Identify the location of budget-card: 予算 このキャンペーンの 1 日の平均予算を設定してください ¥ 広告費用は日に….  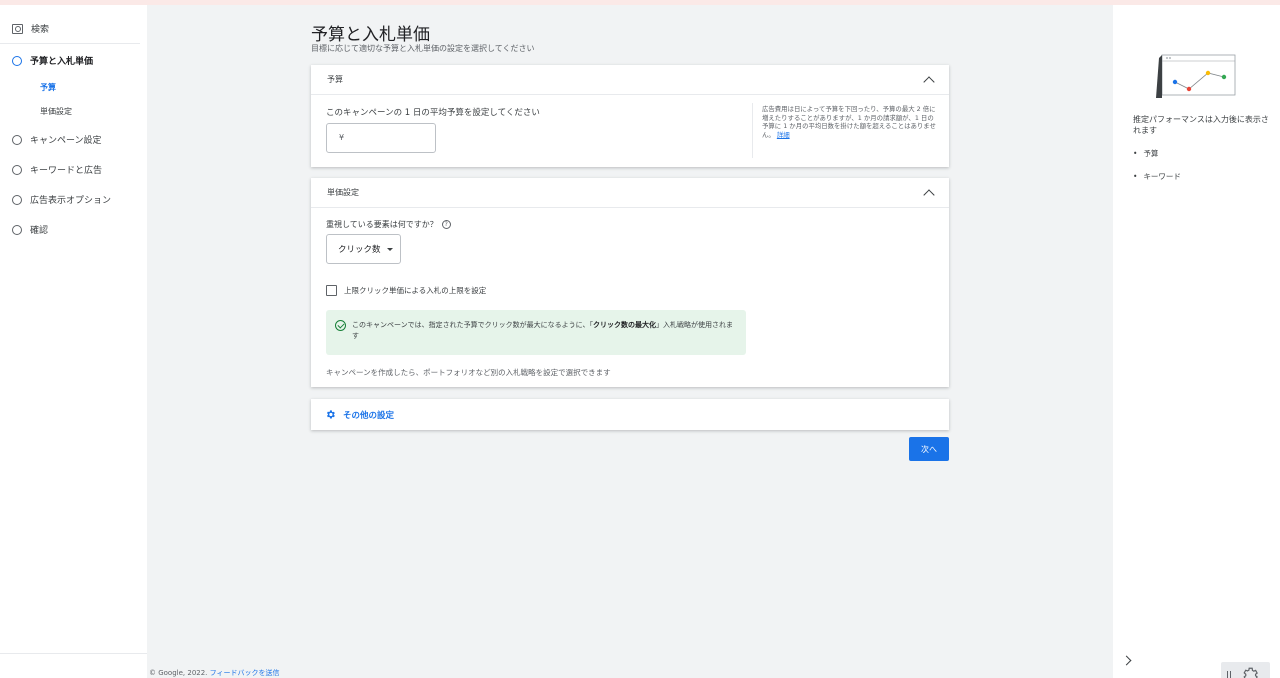
(630, 116).